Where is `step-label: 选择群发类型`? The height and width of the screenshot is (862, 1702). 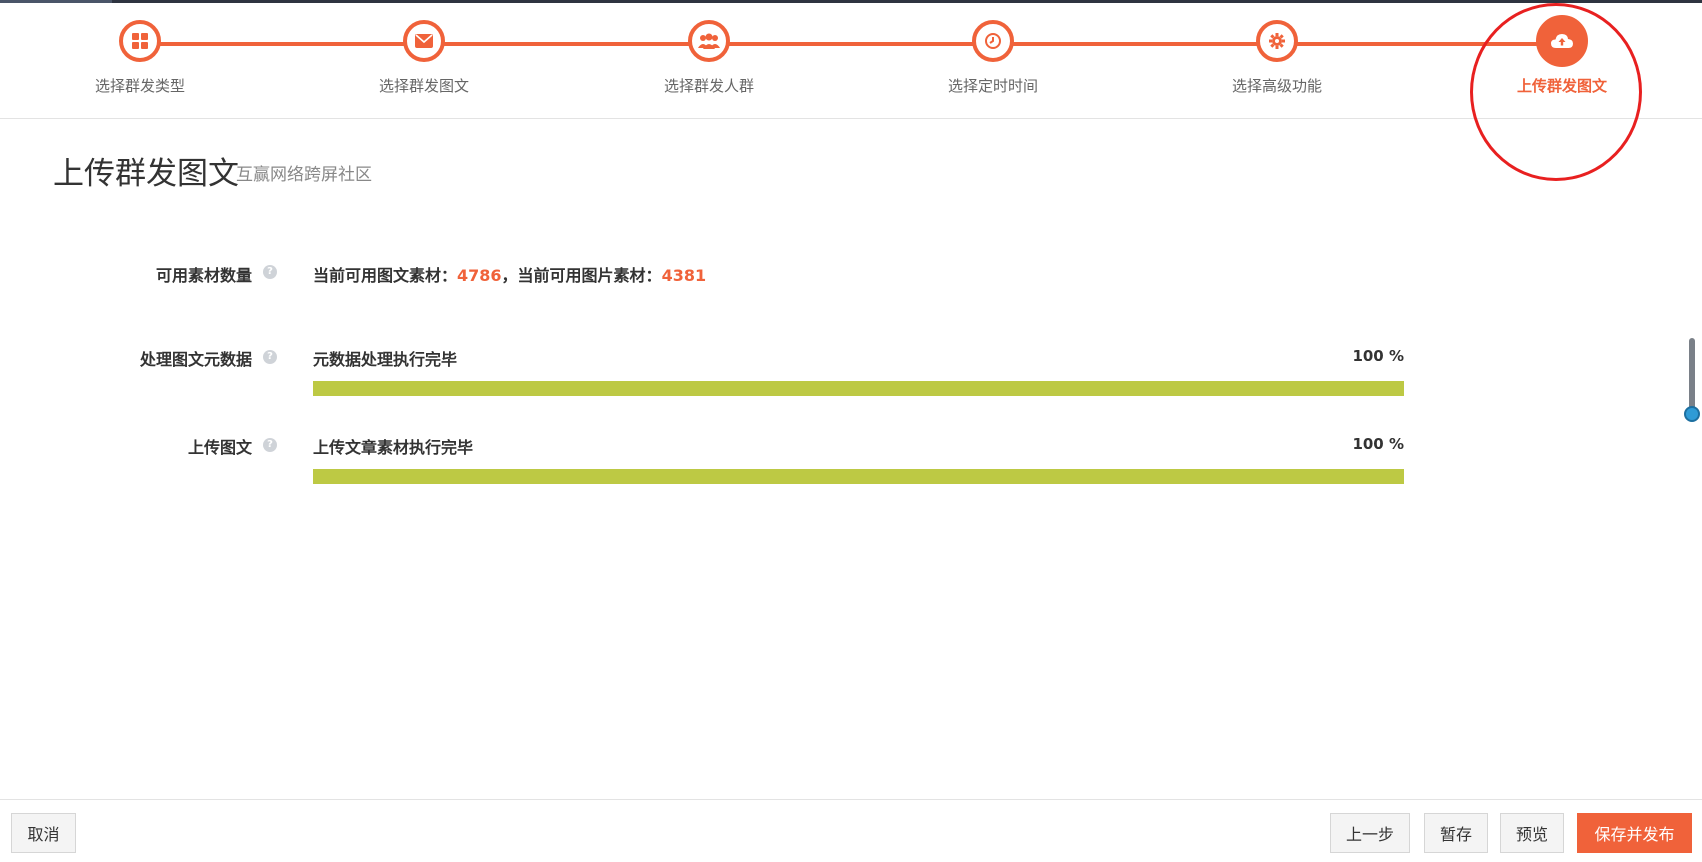 step-label: 选择群发类型 is located at coordinates (139, 86).